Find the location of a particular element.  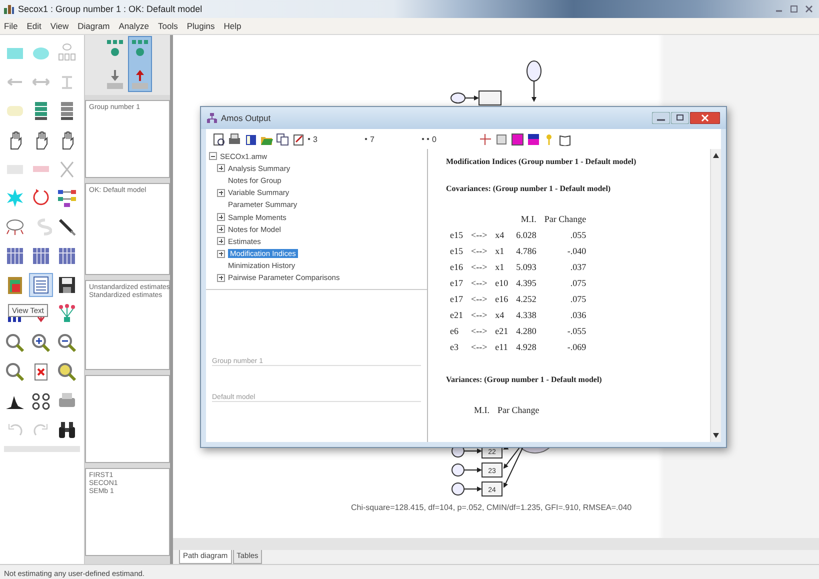

window-title: Secox1 : Group number 1 : OK: Default model is located at coordinates (111, 9).